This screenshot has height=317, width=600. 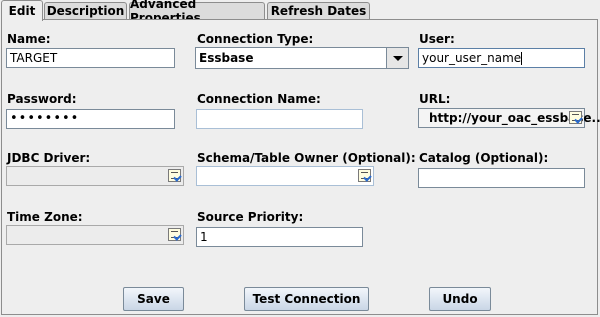 I want to click on save-button: Save, so click(x=153, y=299).